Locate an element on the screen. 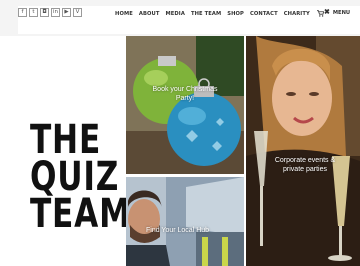 The image size is (360, 266). menu-label: MENU is located at coordinates (341, 13).